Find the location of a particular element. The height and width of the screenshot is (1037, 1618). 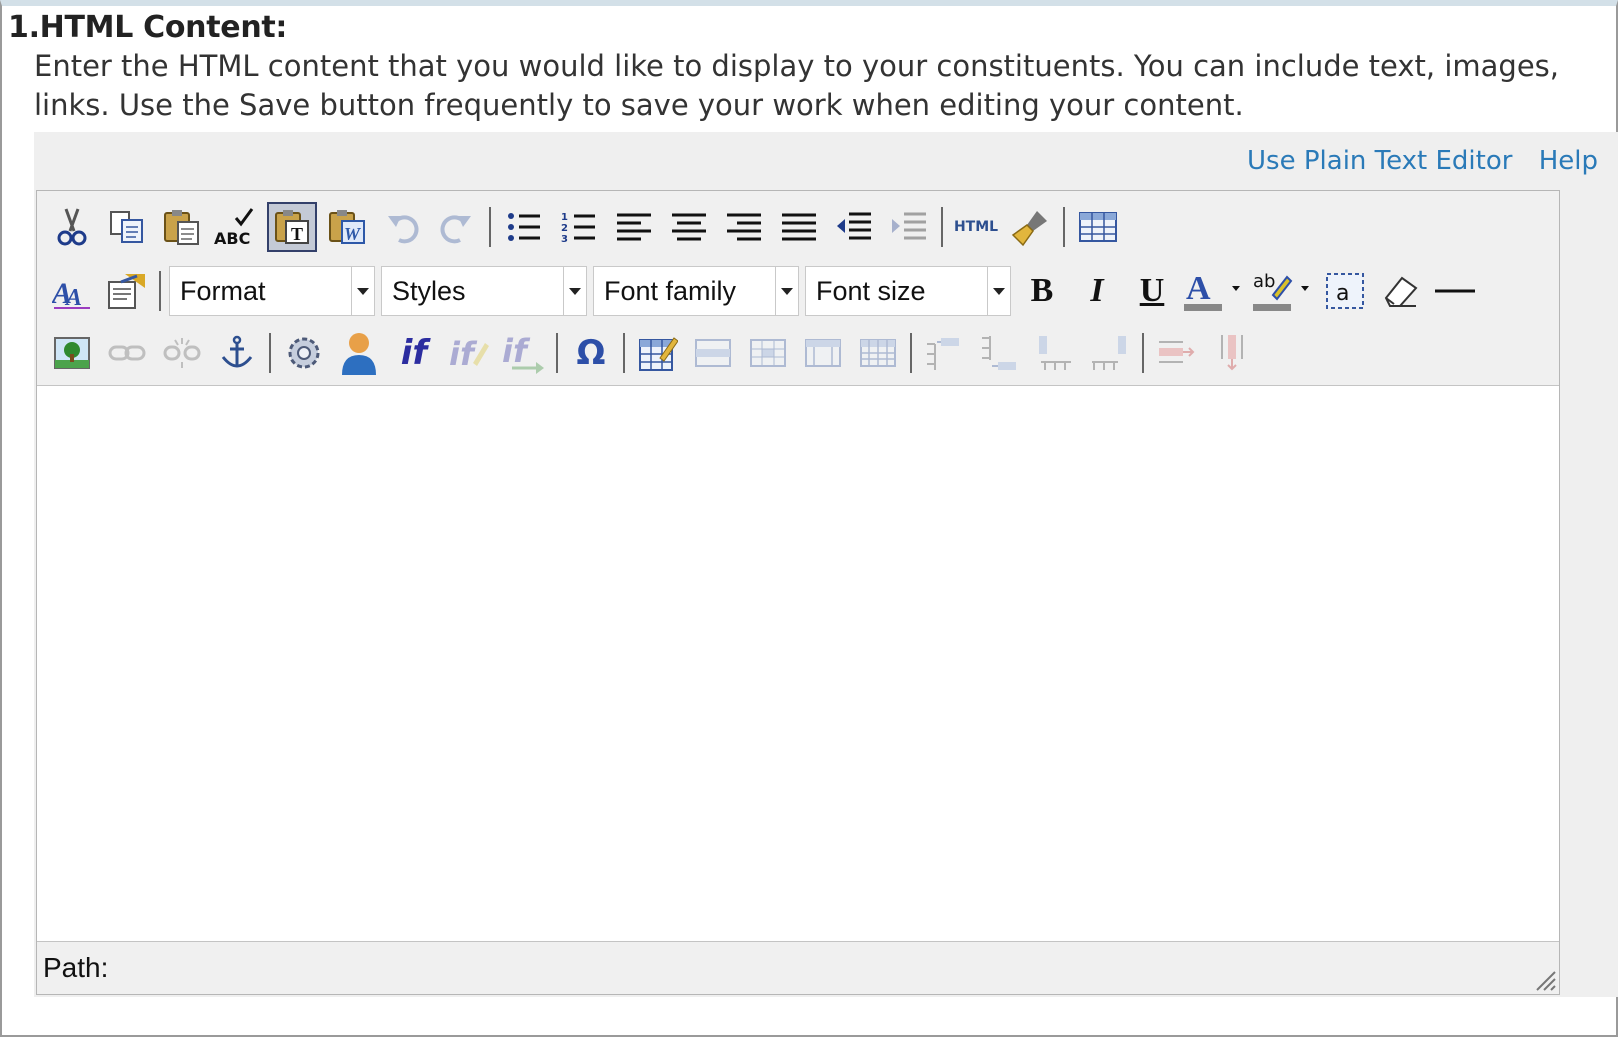

merge-cells-icon is located at coordinates (823, 353).